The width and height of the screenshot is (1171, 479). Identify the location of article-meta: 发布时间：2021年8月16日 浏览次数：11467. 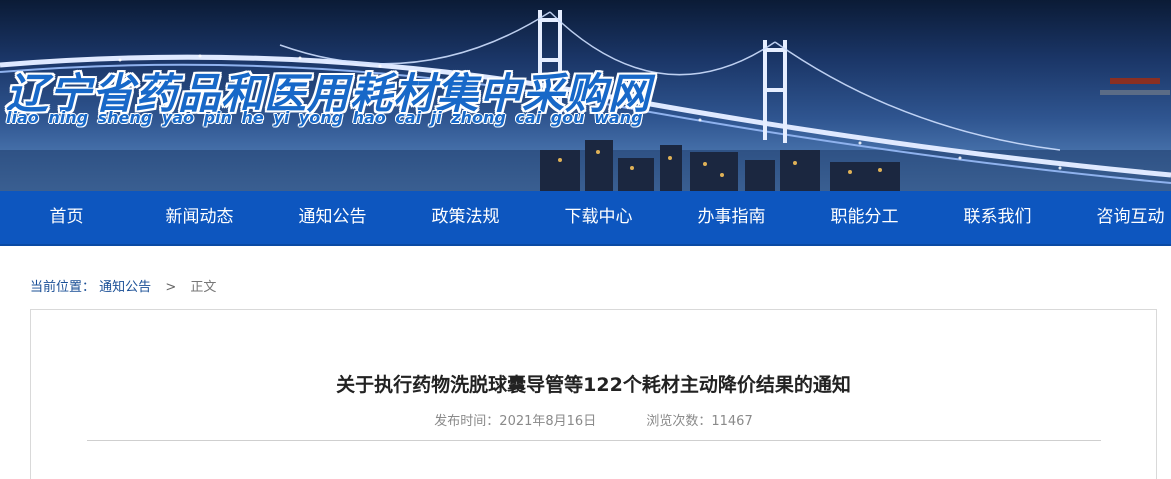
(593, 419).